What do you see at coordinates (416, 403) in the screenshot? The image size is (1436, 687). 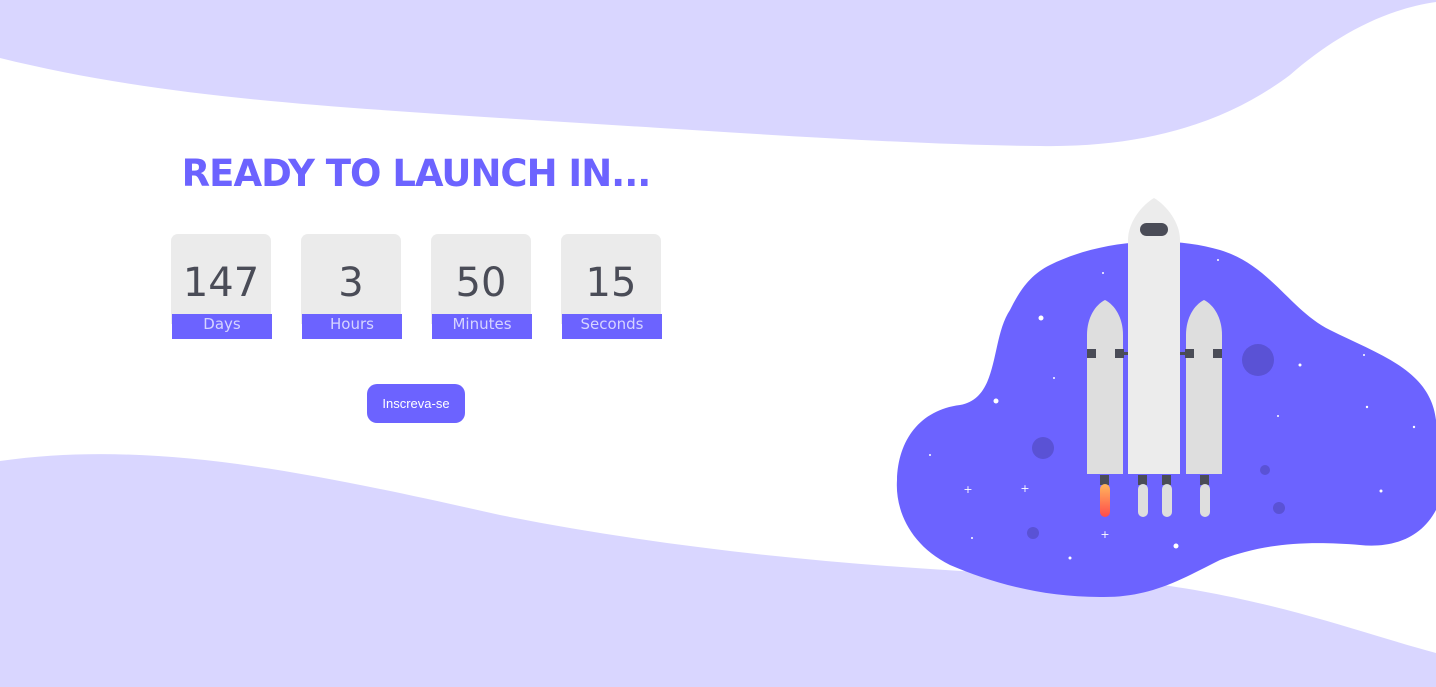 I see `subscribe-button: Inscreva-se` at bounding box center [416, 403].